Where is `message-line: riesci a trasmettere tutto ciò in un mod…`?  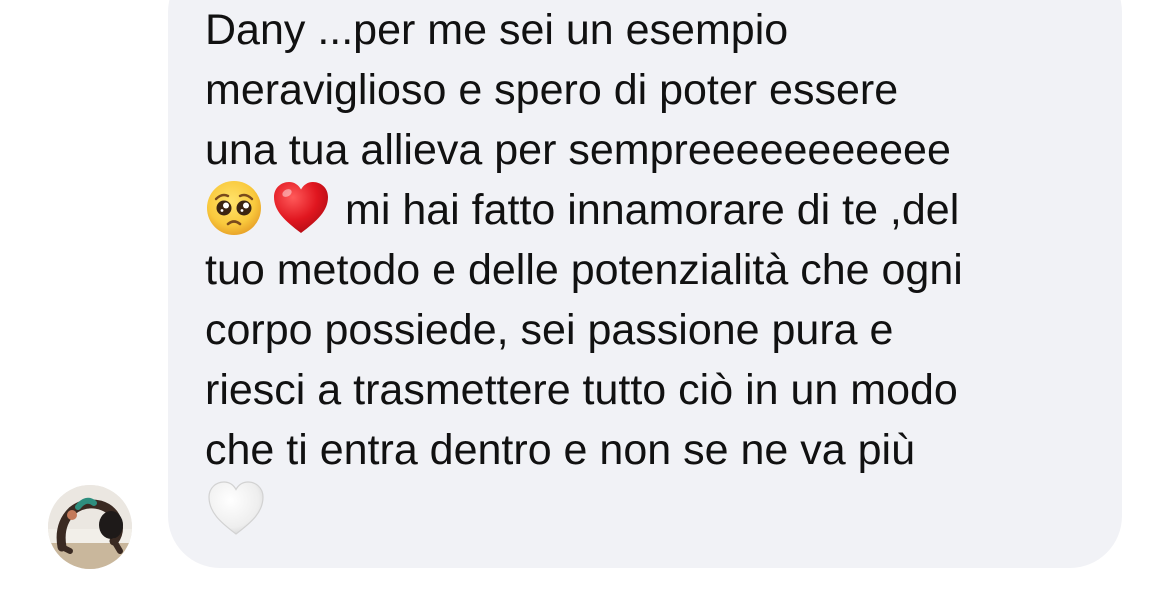 message-line: riesci a trasmettere tutto ciò in un mod… is located at coordinates (581, 390).